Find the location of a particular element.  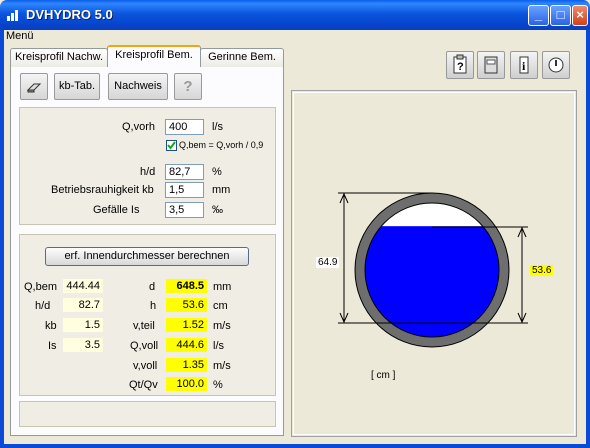

panel-button is located at coordinates (491, 65).